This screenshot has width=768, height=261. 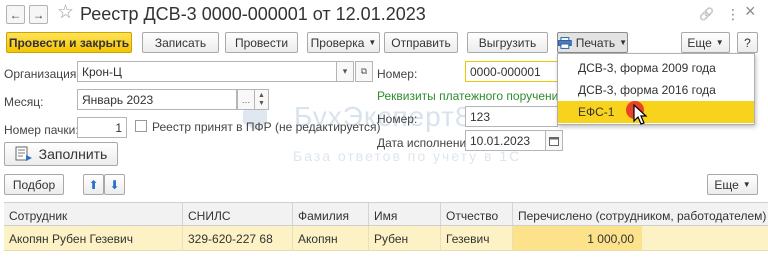 I want to click on table-more-dropdown-button: Еще ▼, so click(x=732, y=184).